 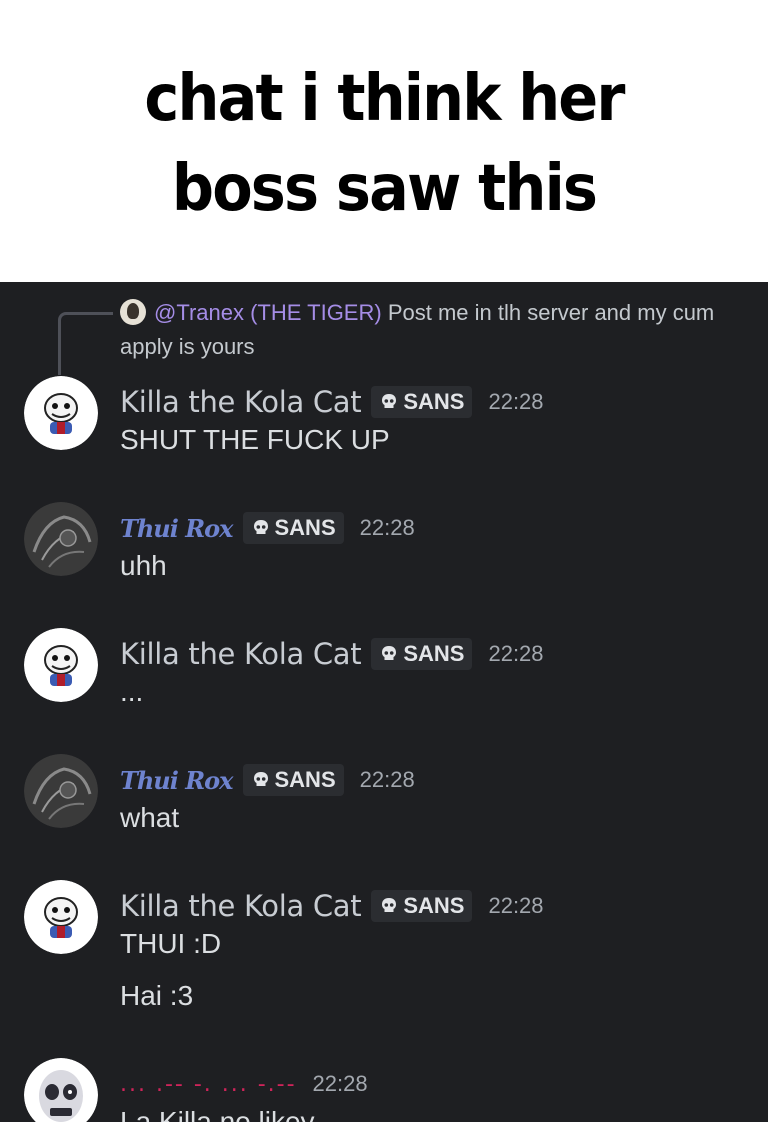 I want to click on message-text: THUI :D, so click(x=171, y=943).